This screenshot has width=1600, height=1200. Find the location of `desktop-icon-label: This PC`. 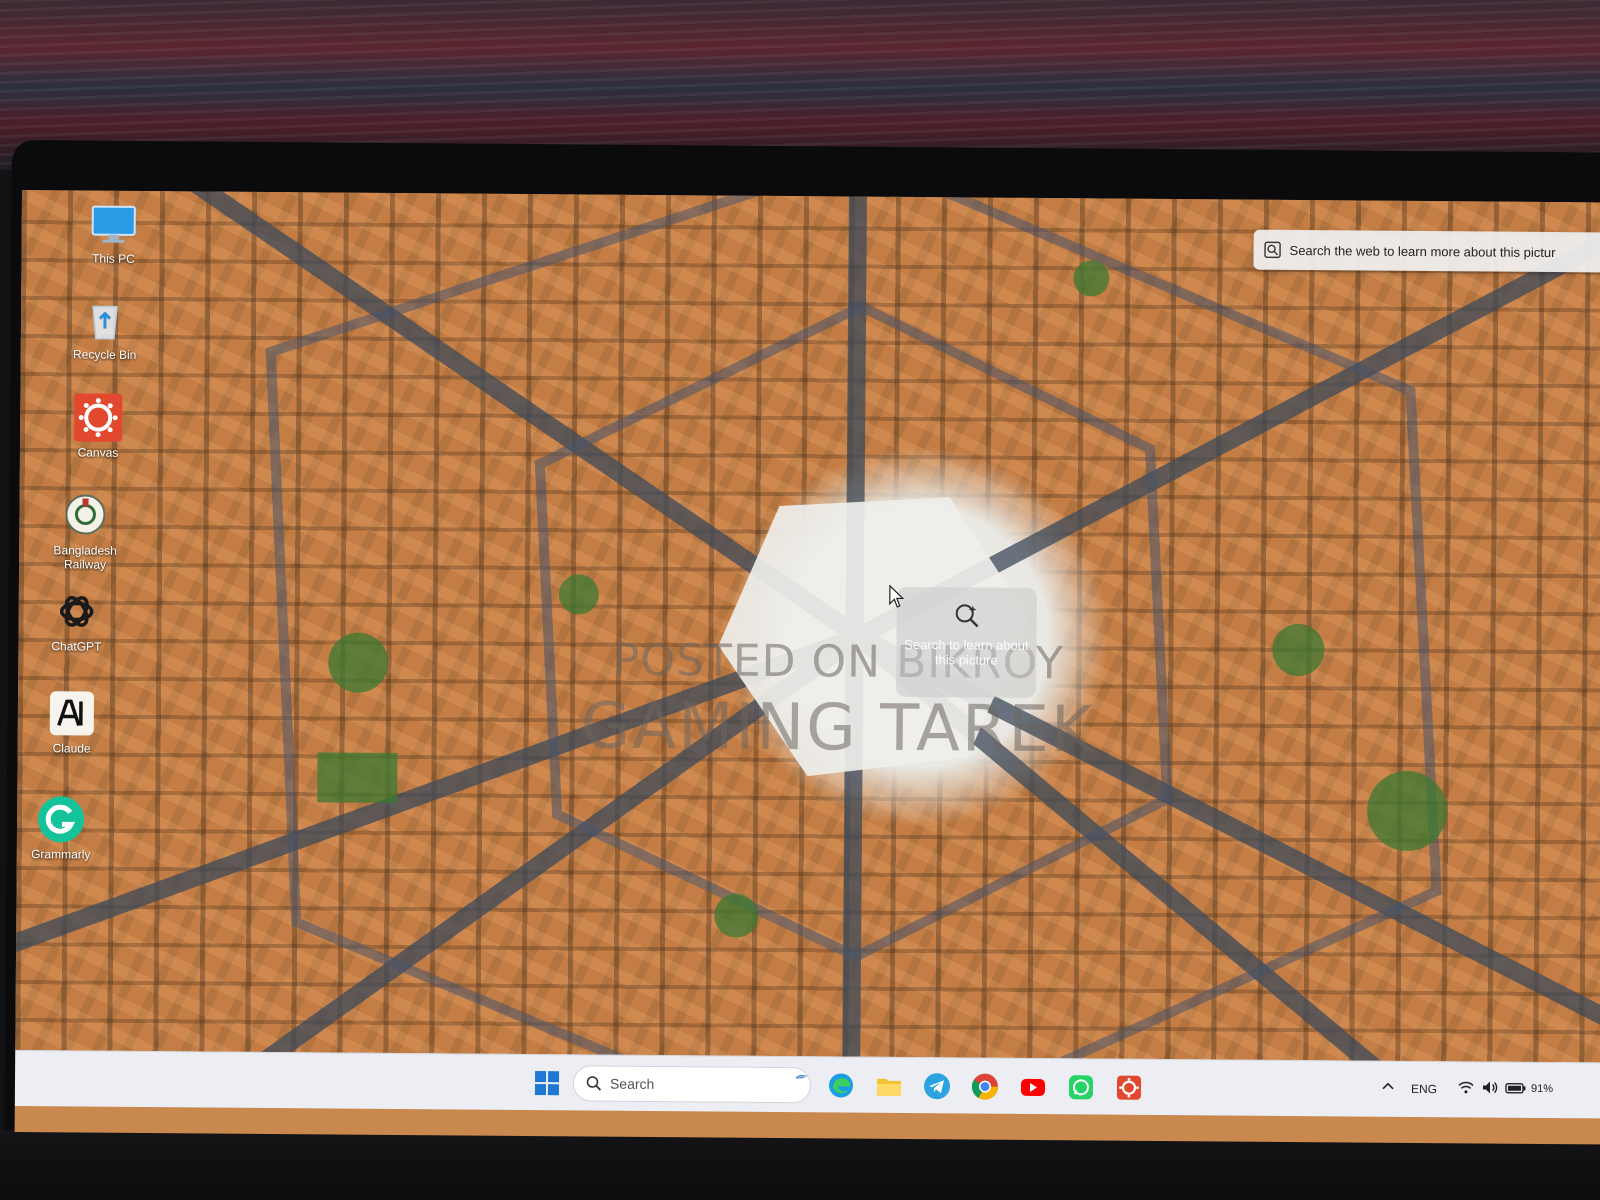

desktop-icon-label: This PC is located at coordinates (113, 258).